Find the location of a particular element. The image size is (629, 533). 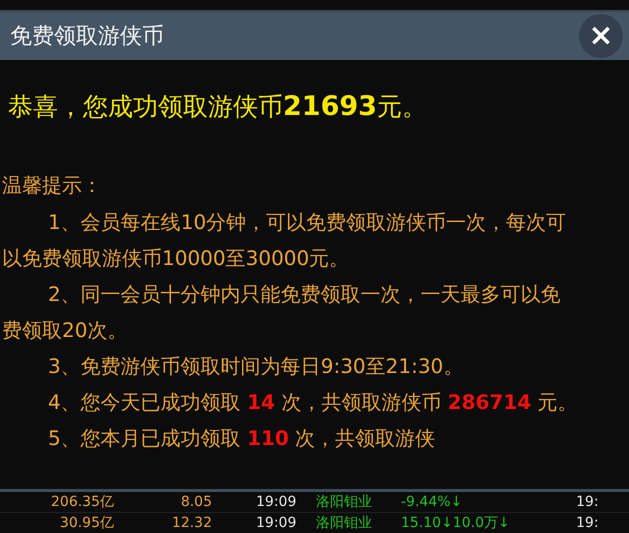

success-message: 恭喜，您成功领取游侠币21693元。 is located at coordinates (218, 106).